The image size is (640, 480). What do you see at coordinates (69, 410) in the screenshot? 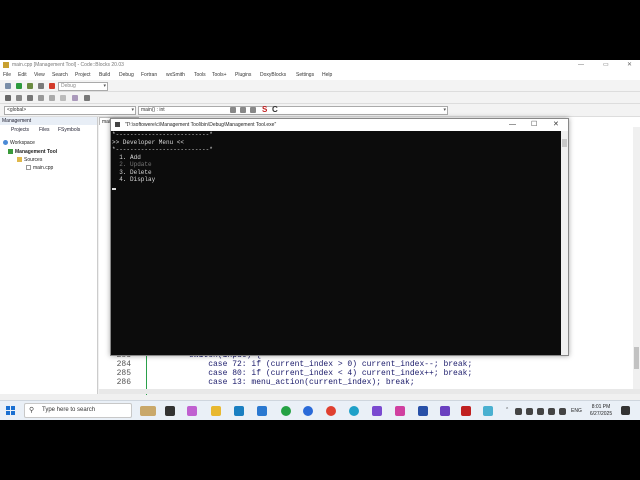
I see `search-placeholder: Type here to search` at bounding box center [69, 410].